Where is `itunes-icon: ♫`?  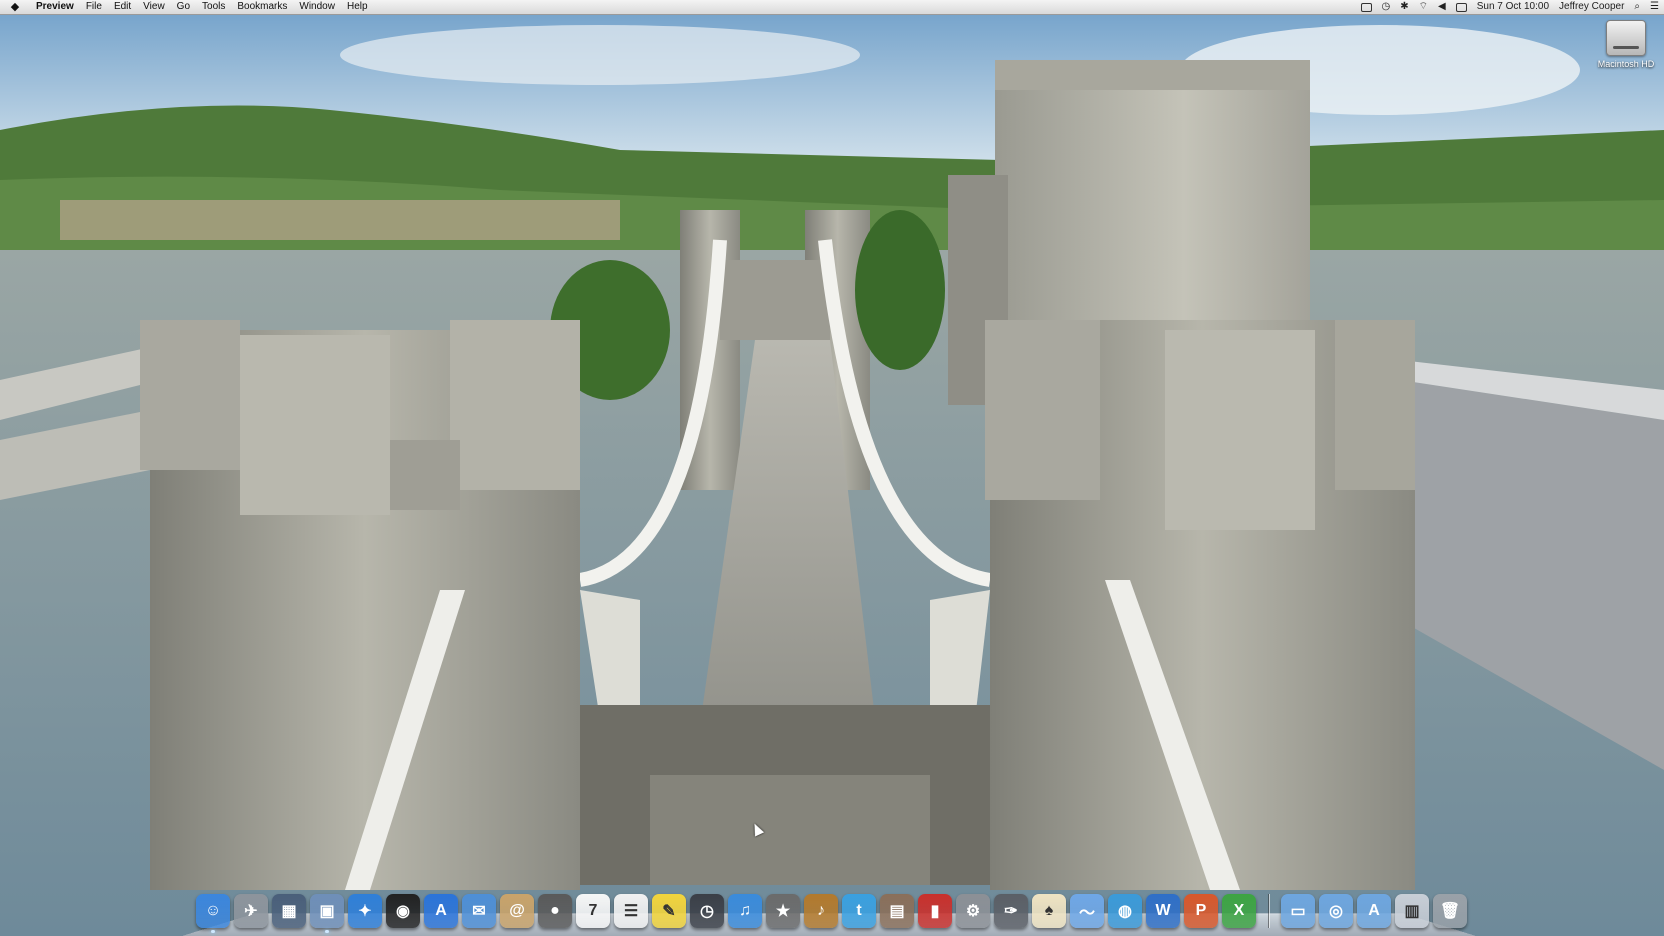
itunes-icon: ♫ is located at coordinates (745, 911).